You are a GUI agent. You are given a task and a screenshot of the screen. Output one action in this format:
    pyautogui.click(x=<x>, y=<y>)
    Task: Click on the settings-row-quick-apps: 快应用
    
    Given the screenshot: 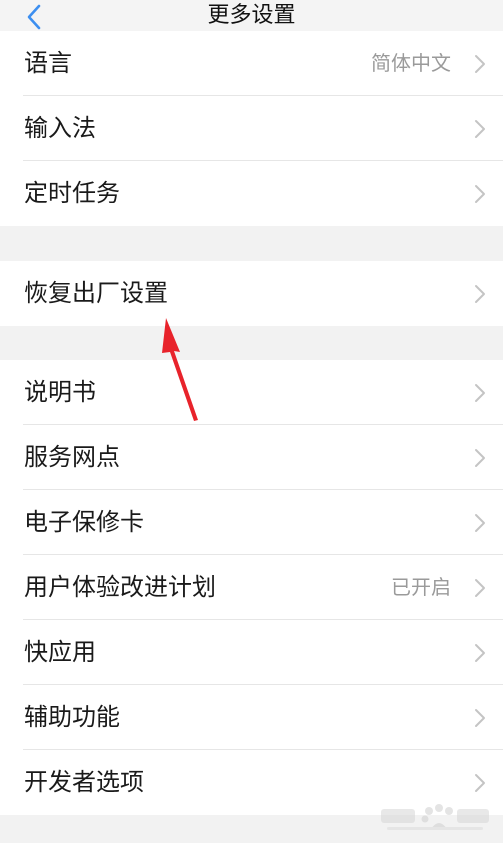 What is the action you would take?
    pyautogui.click(x=251, y=652)
    